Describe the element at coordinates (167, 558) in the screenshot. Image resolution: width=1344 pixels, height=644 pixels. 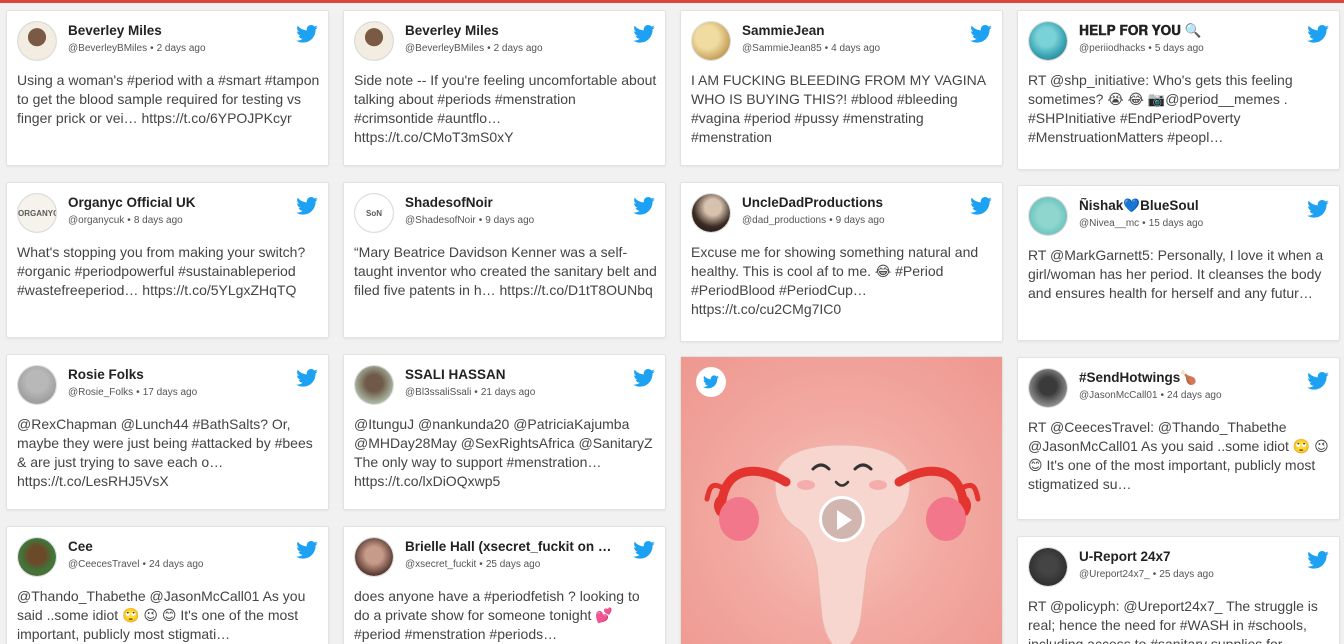
I see `tweet-header: Cee @CeecesTravel • 24 days ago` at that location.